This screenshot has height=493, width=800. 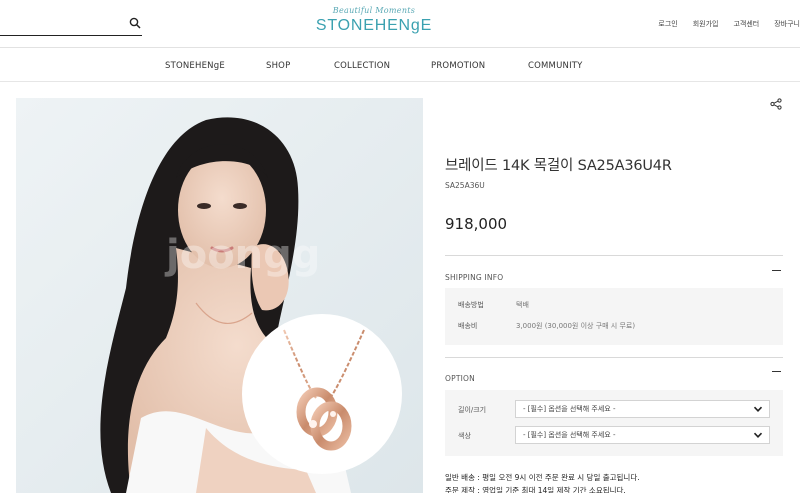 I want to click on share-icon, so click(x=776, y=104).